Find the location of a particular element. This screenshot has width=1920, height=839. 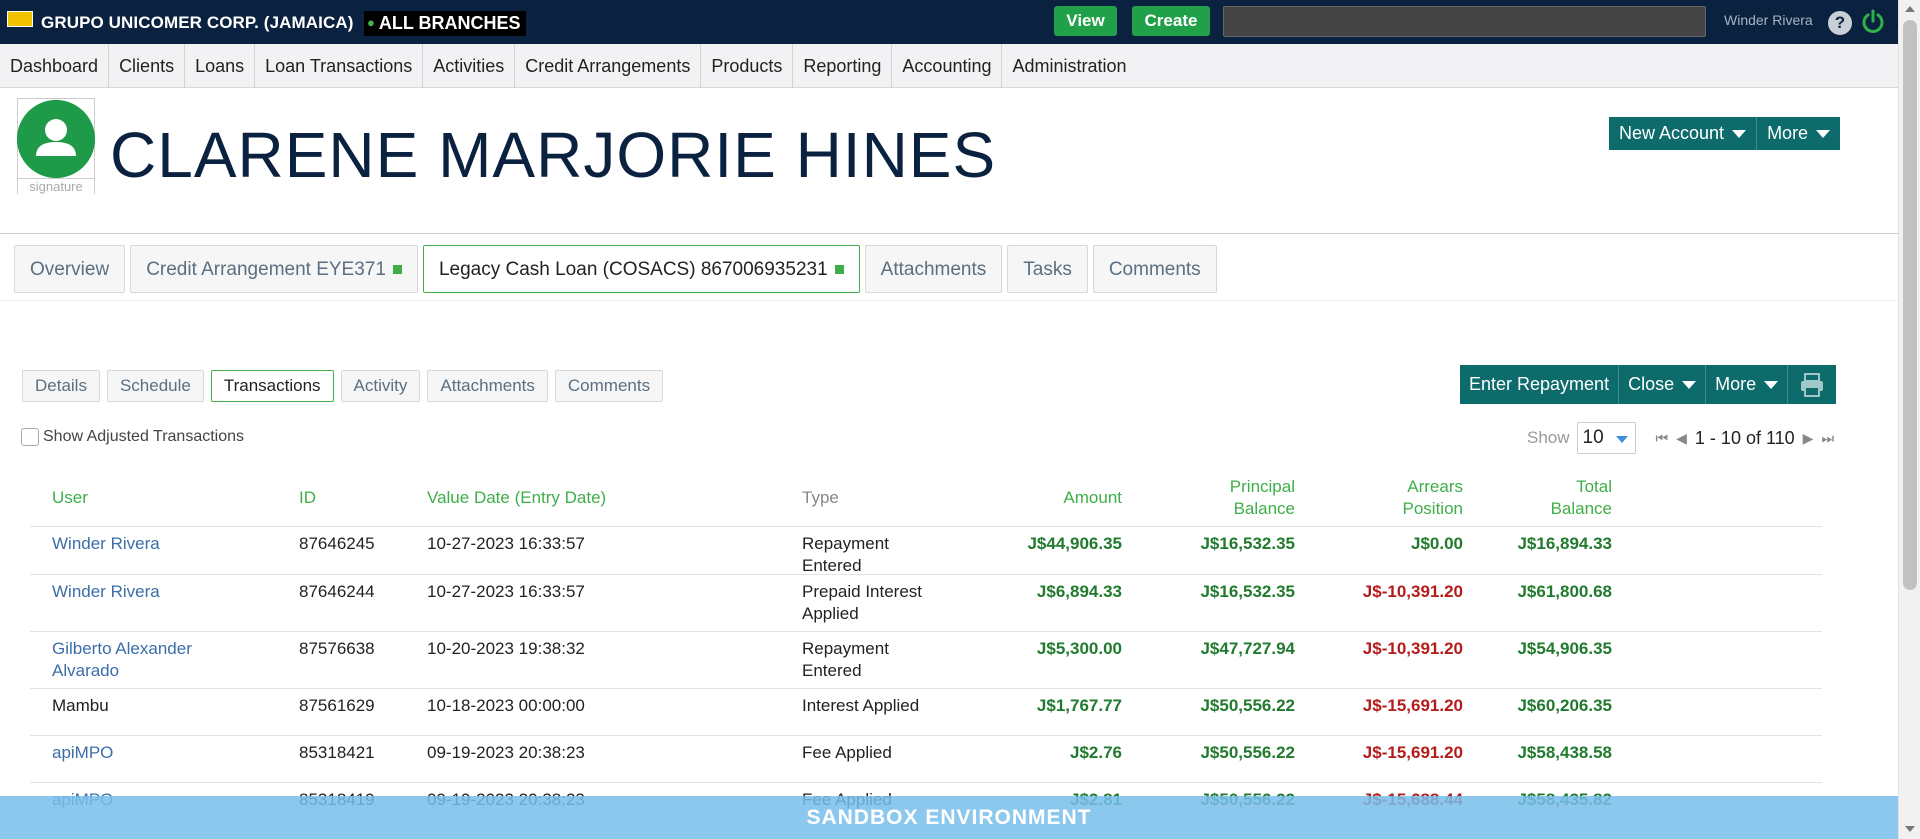

signature-label: signature is located at coordinates (56, 186).